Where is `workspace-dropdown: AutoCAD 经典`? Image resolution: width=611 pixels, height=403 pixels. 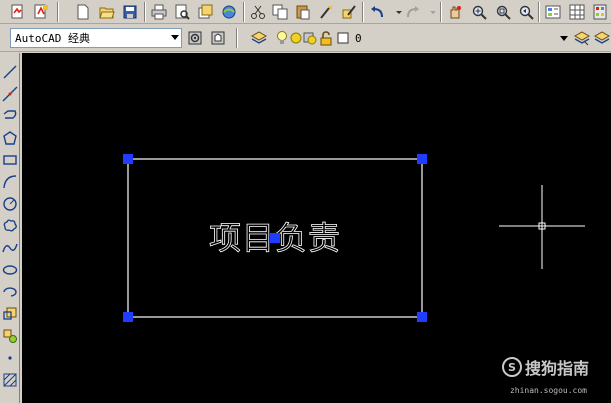 workspace-dropdown: AutoCAD 经典 is located at coordinates (96, 38).